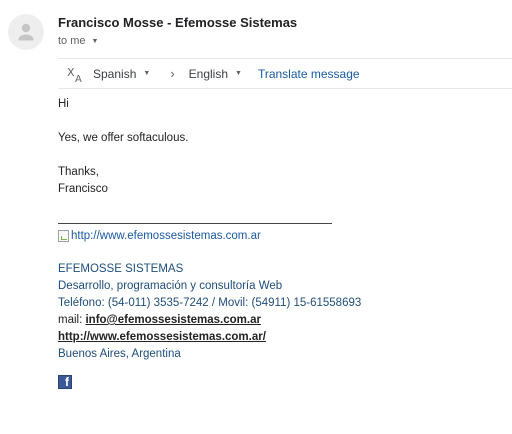 Image resolution: width=512 pixels, height=434 pixels. I want to click on broken-image-icon, so click(63, 236).